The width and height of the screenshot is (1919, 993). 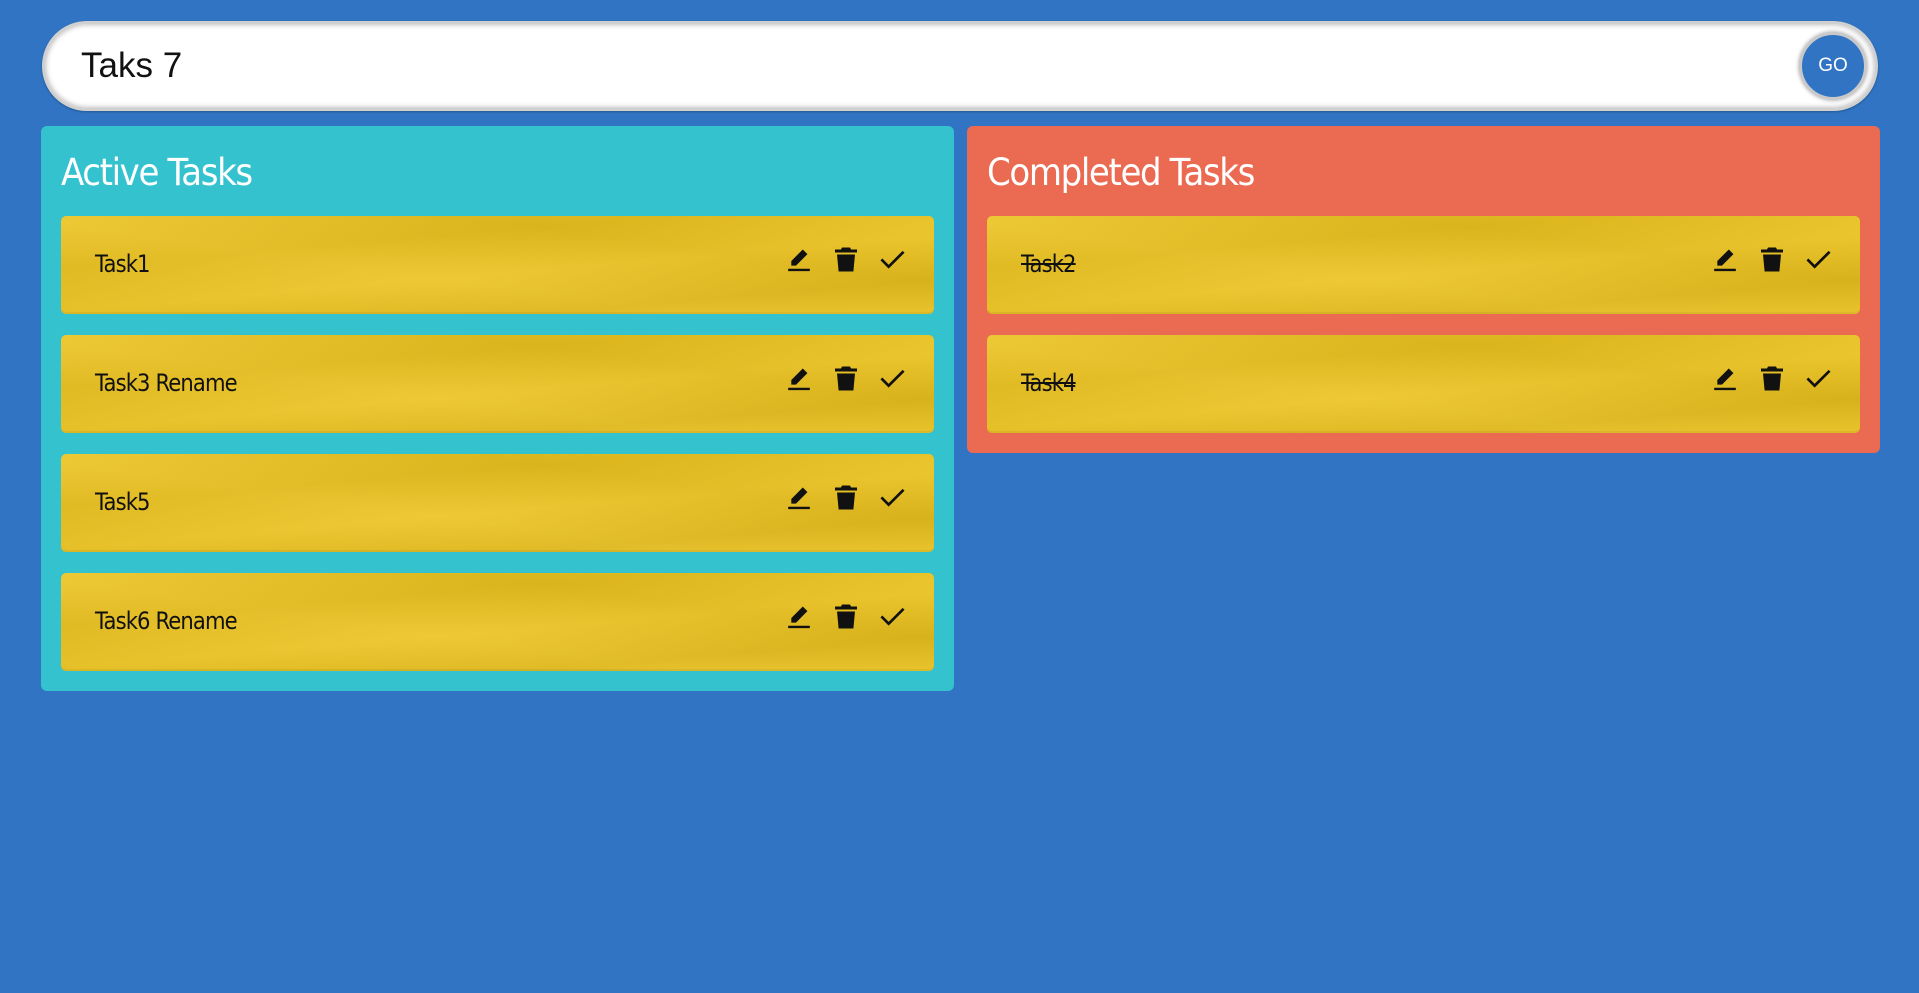 What do you see at coordinates (497, 265) in the screenshot?
I see `task-card: Task1` at bounding box center [497, 265].